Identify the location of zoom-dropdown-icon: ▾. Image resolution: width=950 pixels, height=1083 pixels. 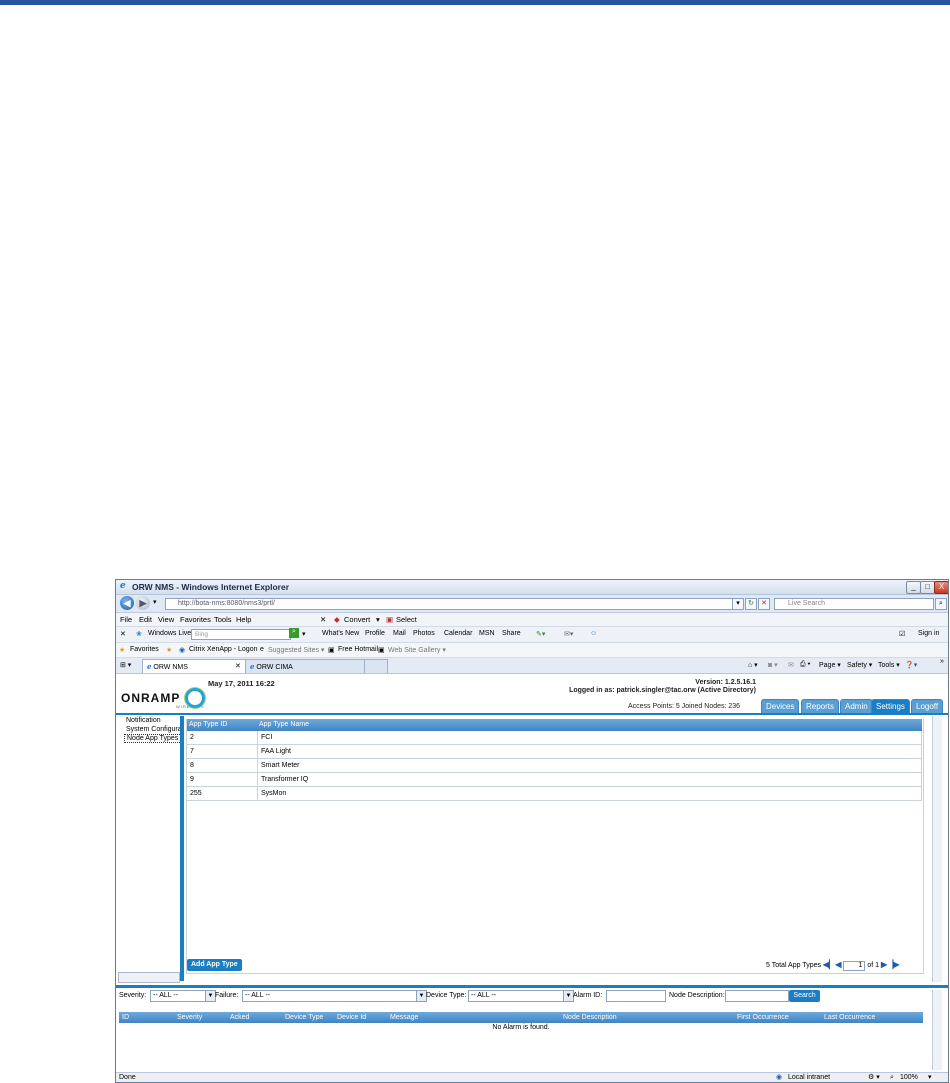
(930, 1077).